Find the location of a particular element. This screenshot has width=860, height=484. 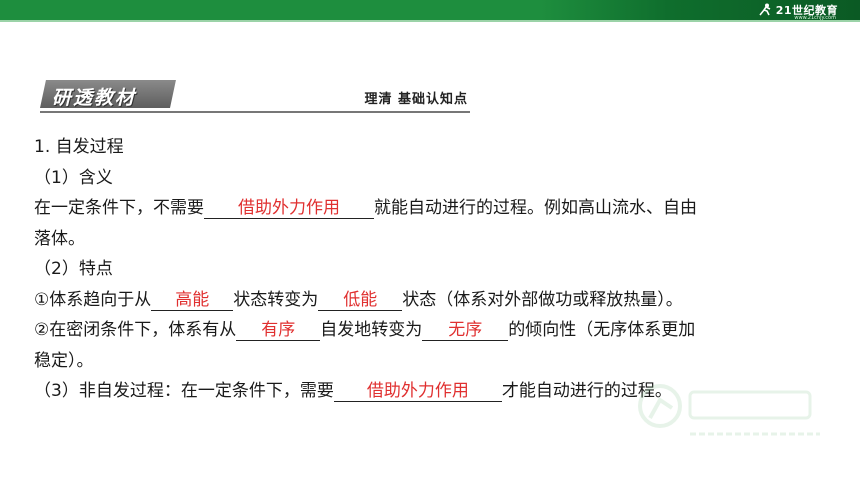

text-segment: ②在密闭条件下，体系有从 is located at coordinates (135, 330).